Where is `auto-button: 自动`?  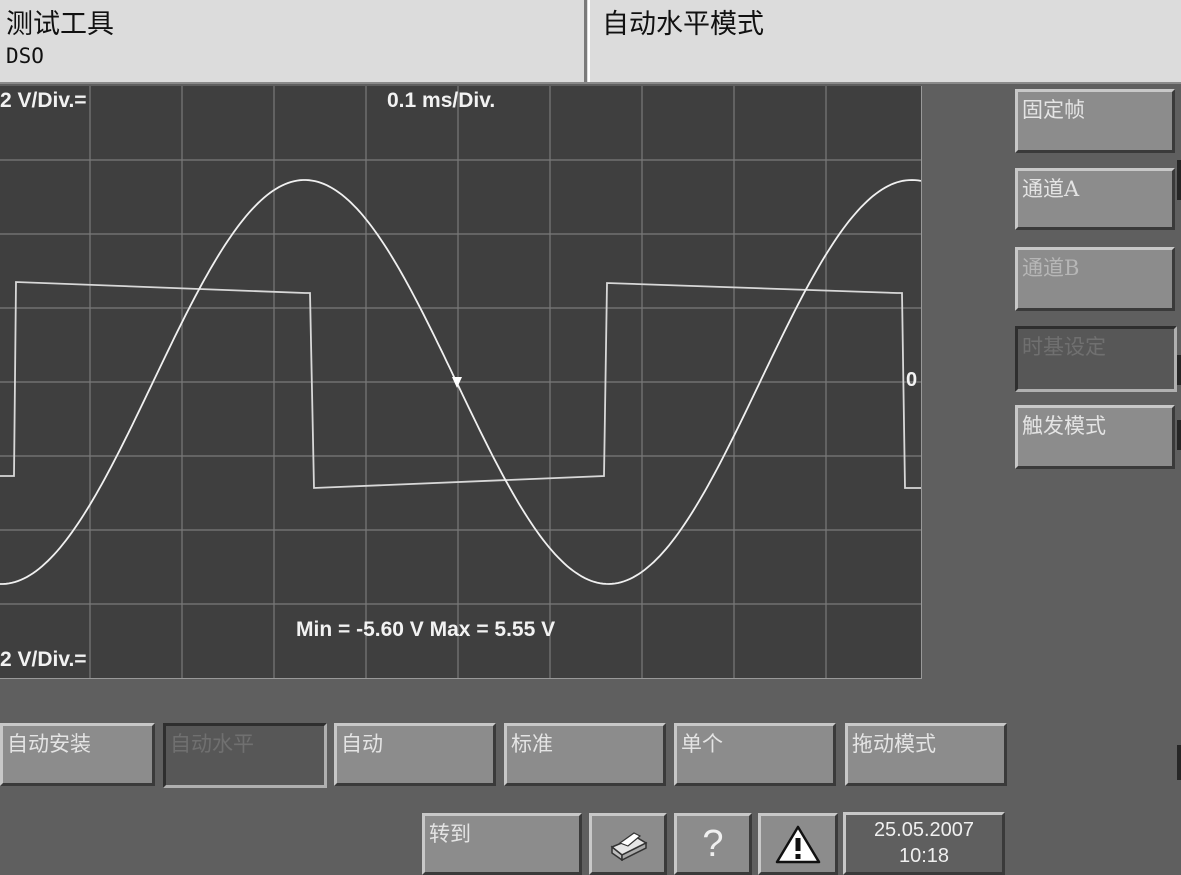 auto-button: 自动 is located at coordinates (415, 754).